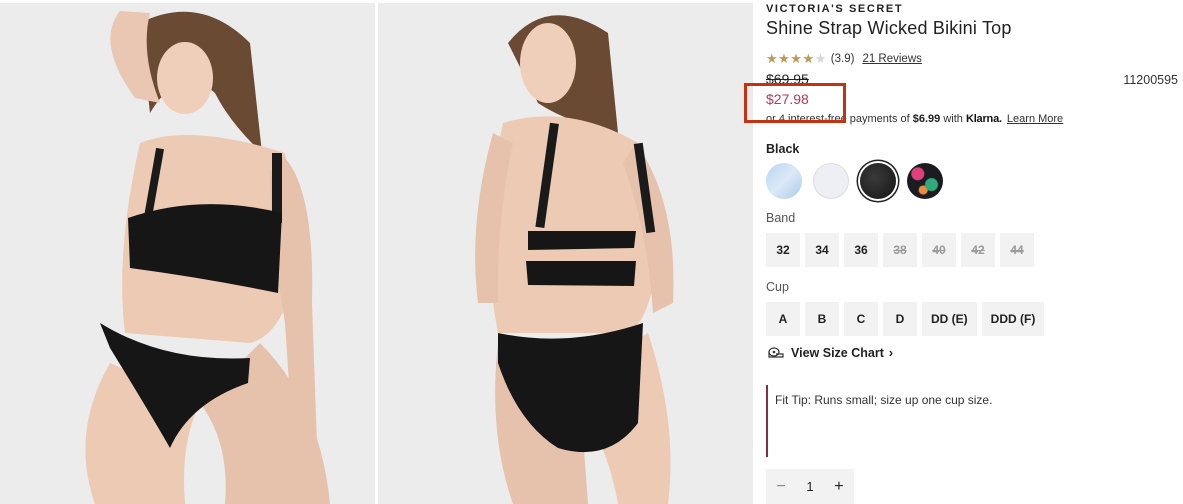 This screenshot has height=504, width=1183. I want to click on band-size-button-unavailable: 38, so click(900, 250).